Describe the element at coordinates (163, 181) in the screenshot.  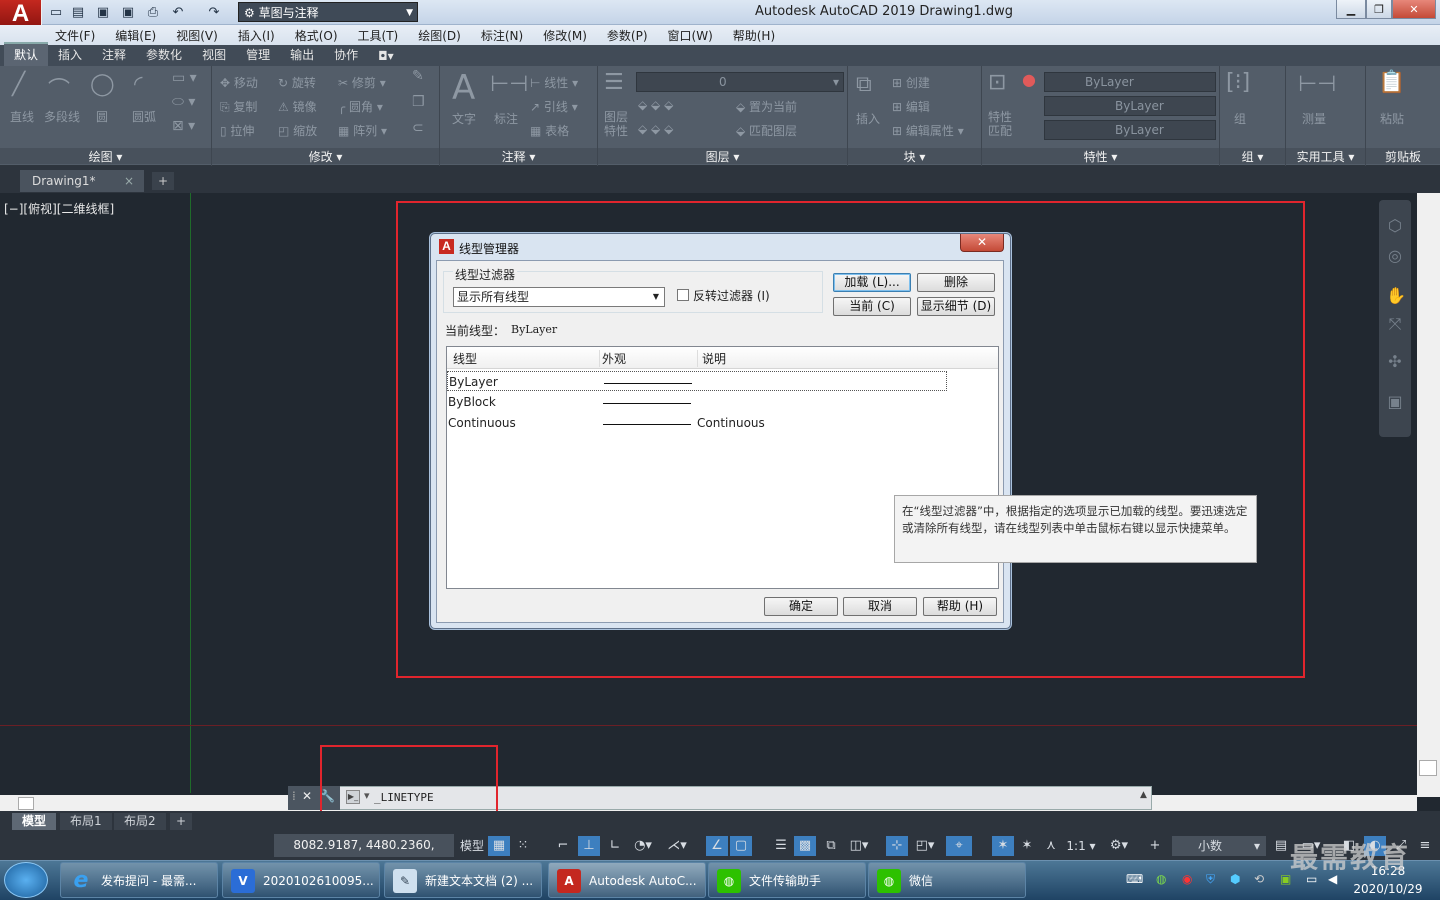
I see `new-tab-button: +` at that location.